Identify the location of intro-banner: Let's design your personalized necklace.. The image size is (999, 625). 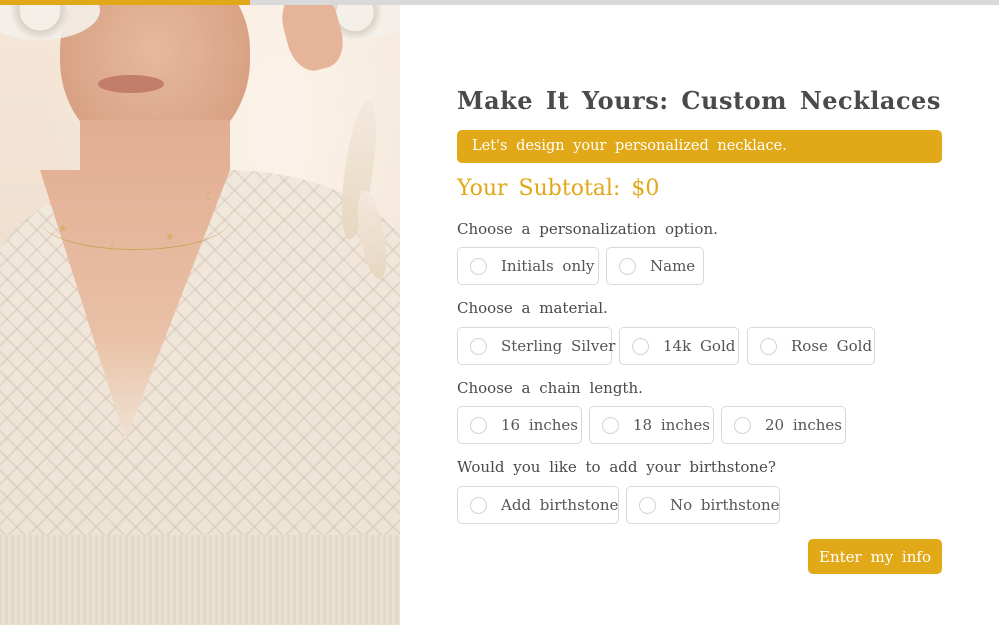
(699, 146).